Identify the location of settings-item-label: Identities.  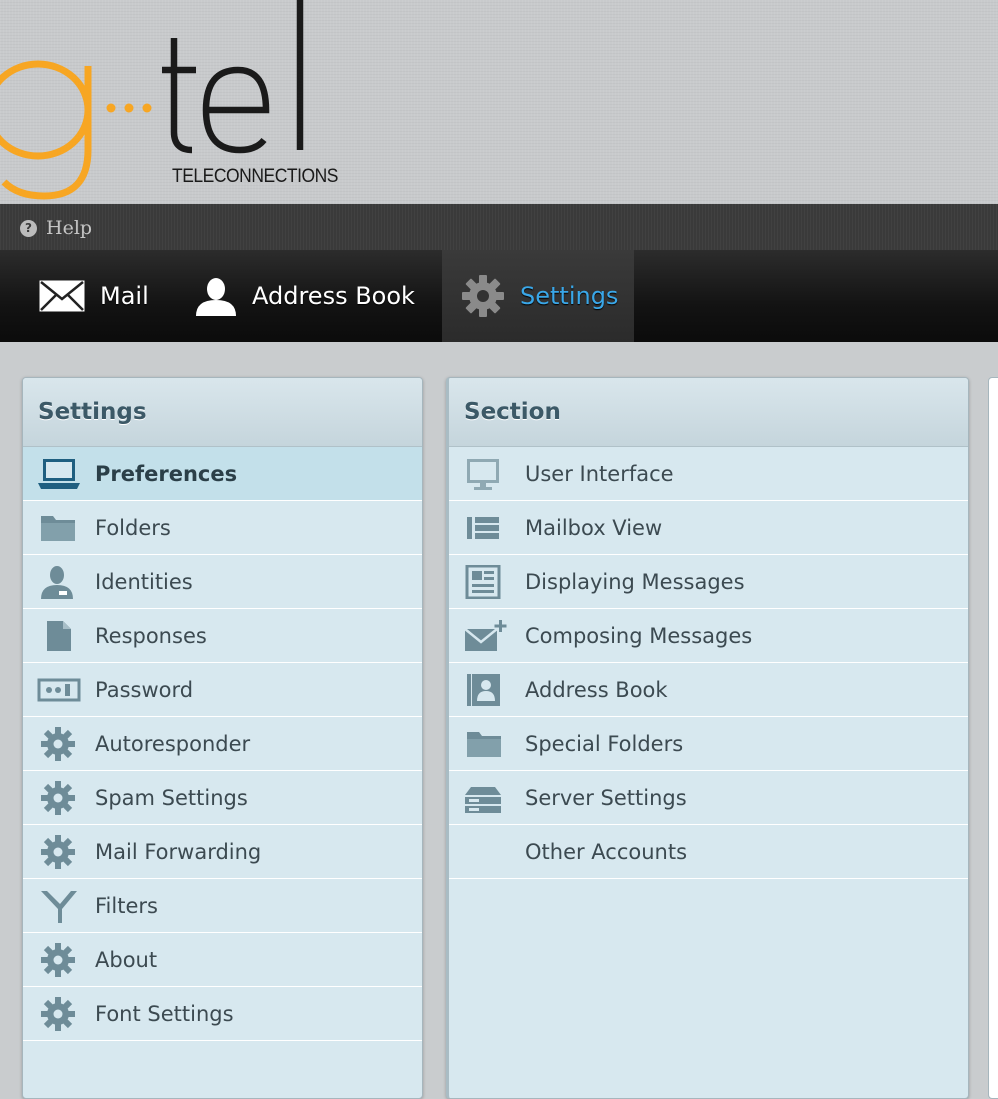
(144, 581).